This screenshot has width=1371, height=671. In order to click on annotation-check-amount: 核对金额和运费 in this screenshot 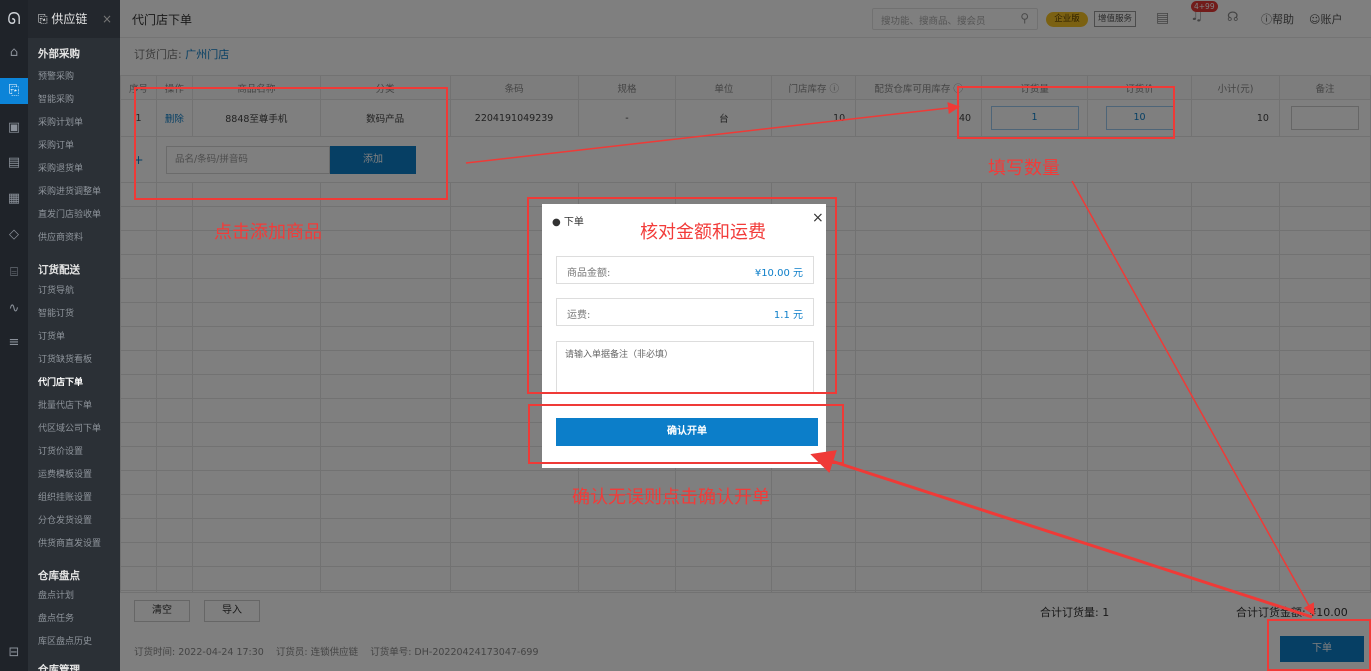, I will do `click(703, 232)`.